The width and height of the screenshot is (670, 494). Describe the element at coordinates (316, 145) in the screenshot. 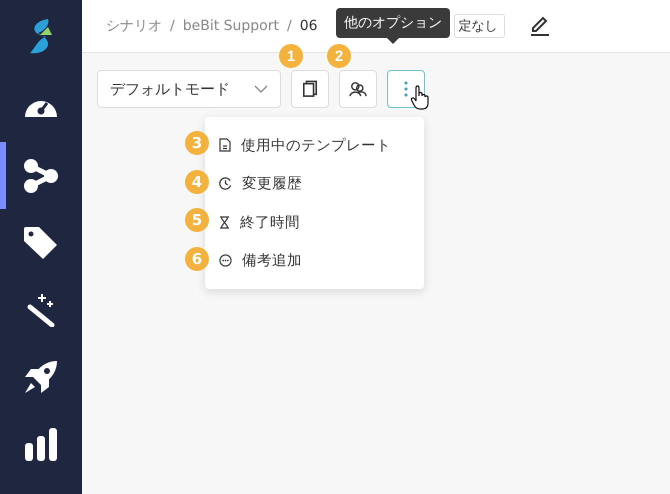

I see `menu-item-label: 使用中のテンプレート` at that location.